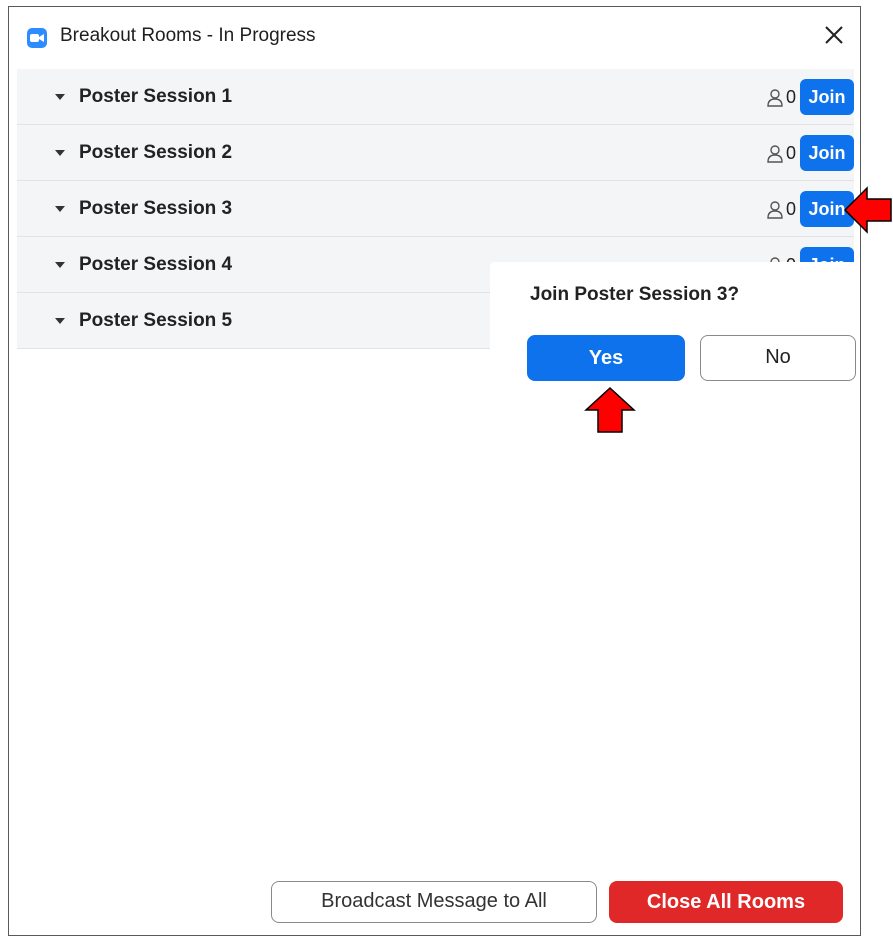 The image size is (893, 937). Describe the element at coordinates (435, 97) in the screenshot. I see `room-row-1: Poster Session 1 0 Join` at that location.